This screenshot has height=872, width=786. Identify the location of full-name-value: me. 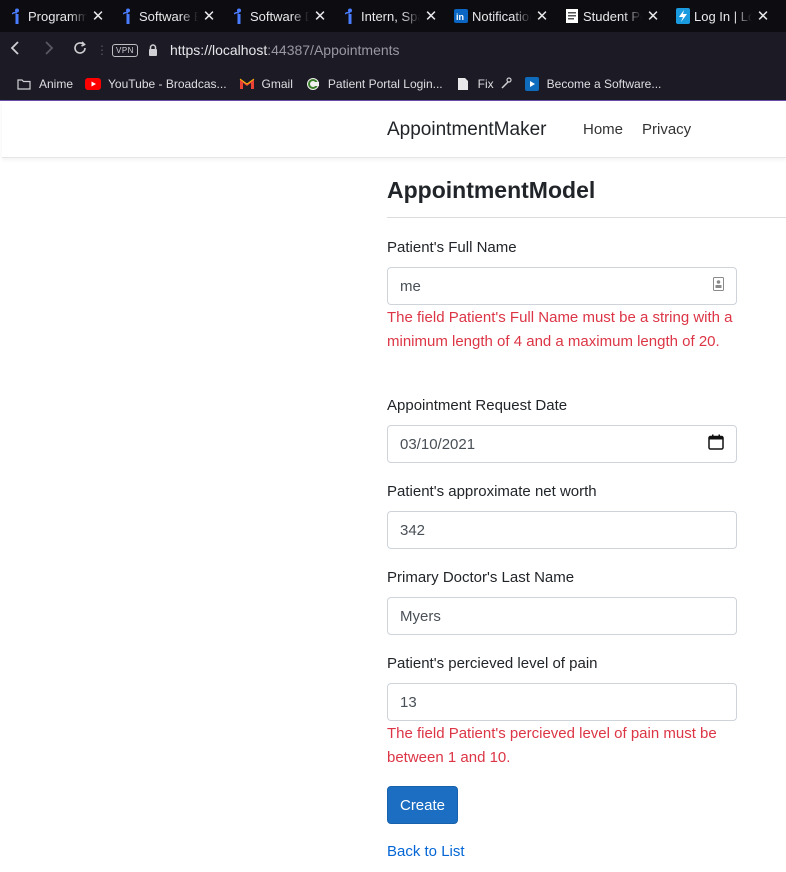
(410, 286).